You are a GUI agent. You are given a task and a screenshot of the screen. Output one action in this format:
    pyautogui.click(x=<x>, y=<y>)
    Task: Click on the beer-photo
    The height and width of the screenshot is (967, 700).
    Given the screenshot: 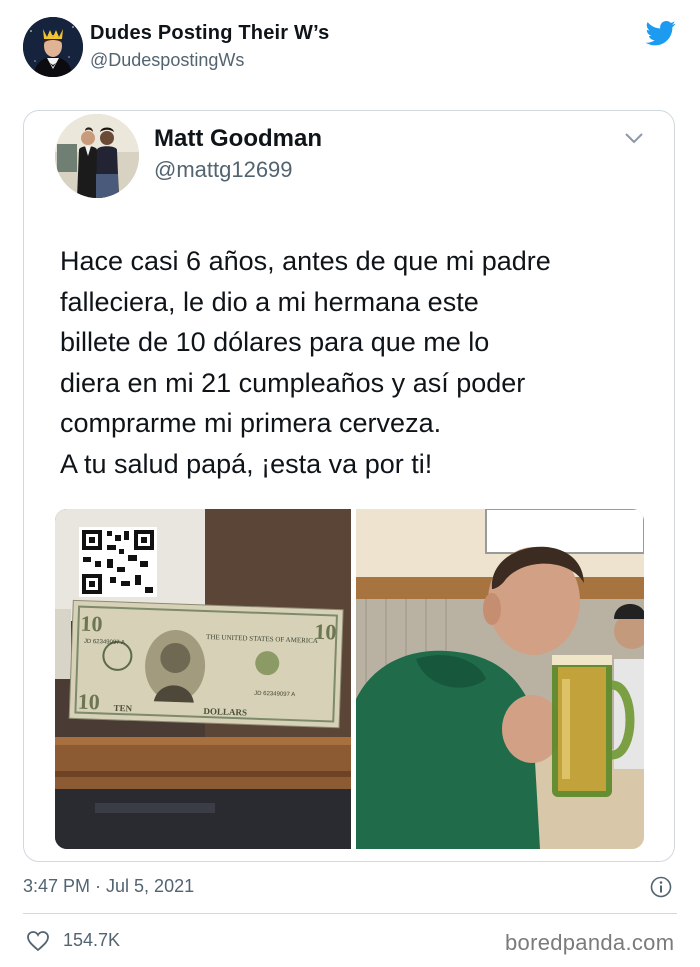 What is the action you would take?
    pyautogui.click(x=500, y=679)
    